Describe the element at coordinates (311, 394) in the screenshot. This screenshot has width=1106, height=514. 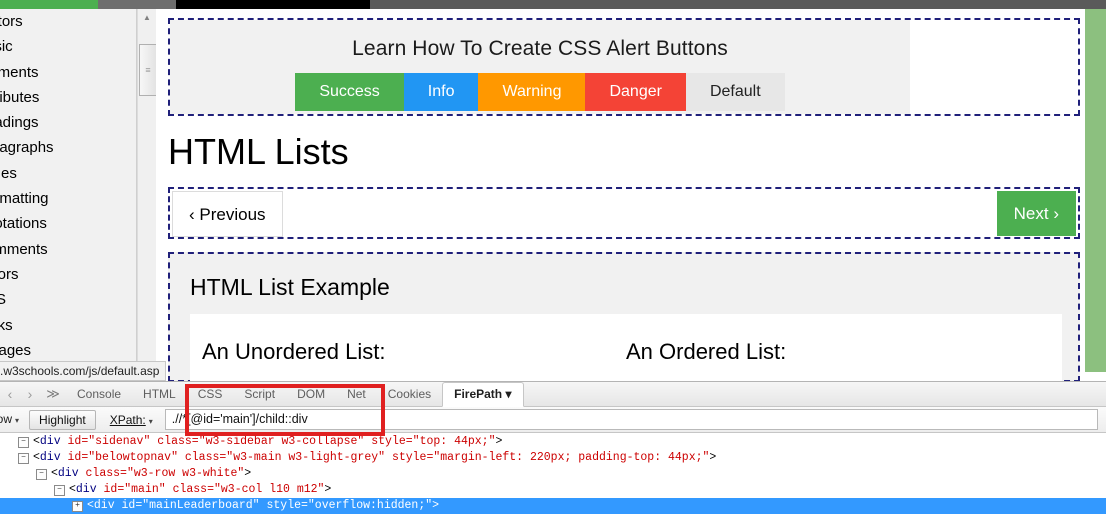
I see `tab-dom: DOM` at that location.